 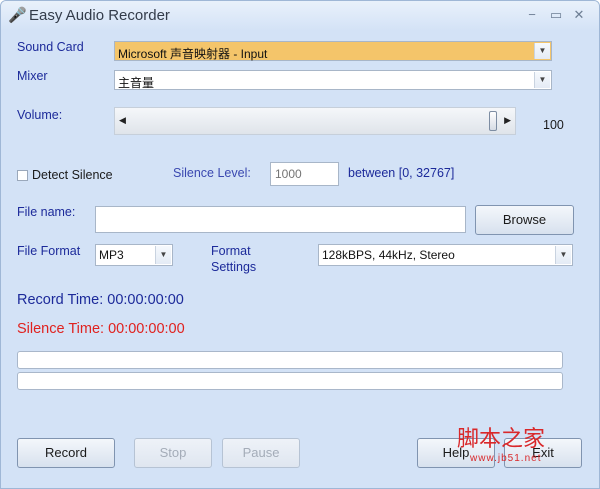 I want to click on stop-button: Stop, so click(x=173, y=453).